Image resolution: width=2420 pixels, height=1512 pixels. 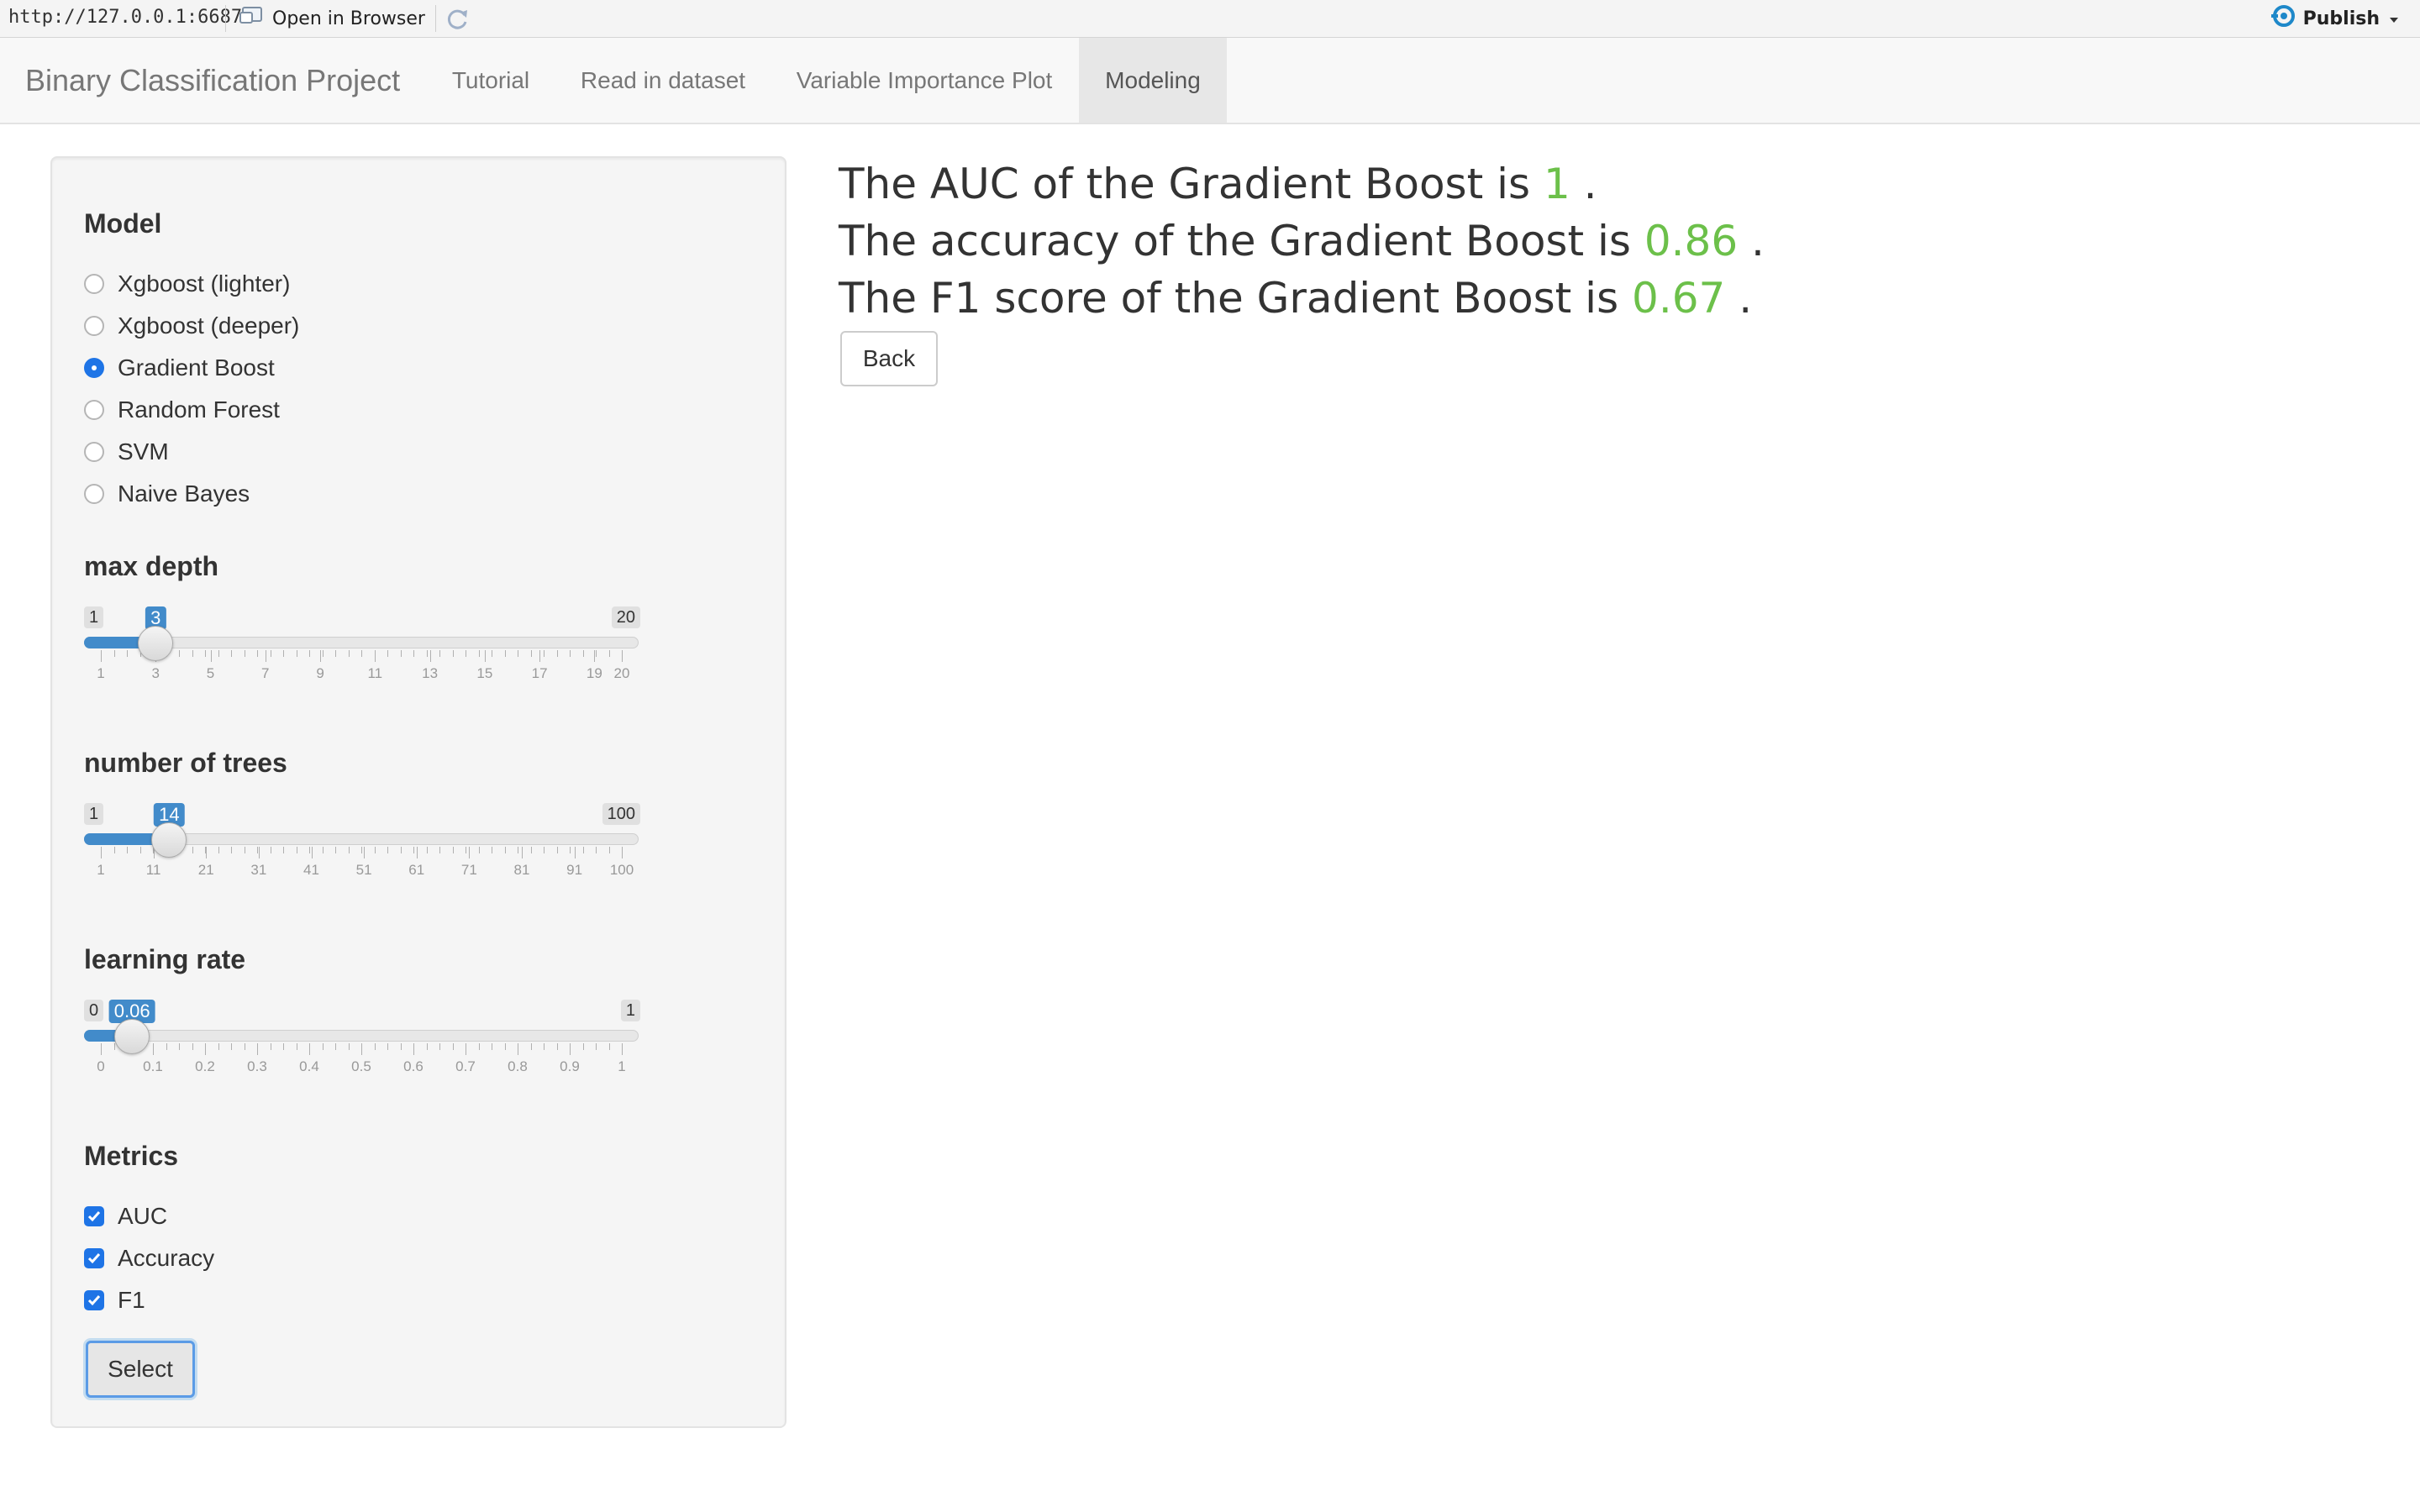 I want to click on result-period: ., so click(x=1758, y=241).